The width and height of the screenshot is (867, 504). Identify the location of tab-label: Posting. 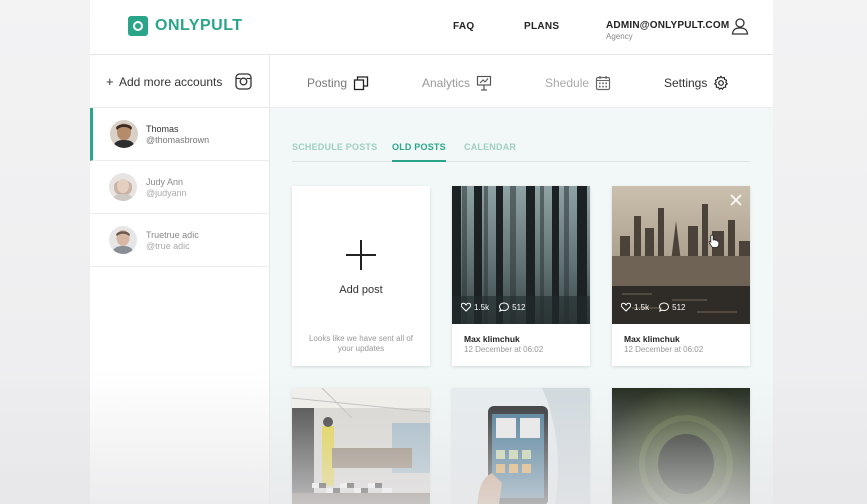
(327, 83).